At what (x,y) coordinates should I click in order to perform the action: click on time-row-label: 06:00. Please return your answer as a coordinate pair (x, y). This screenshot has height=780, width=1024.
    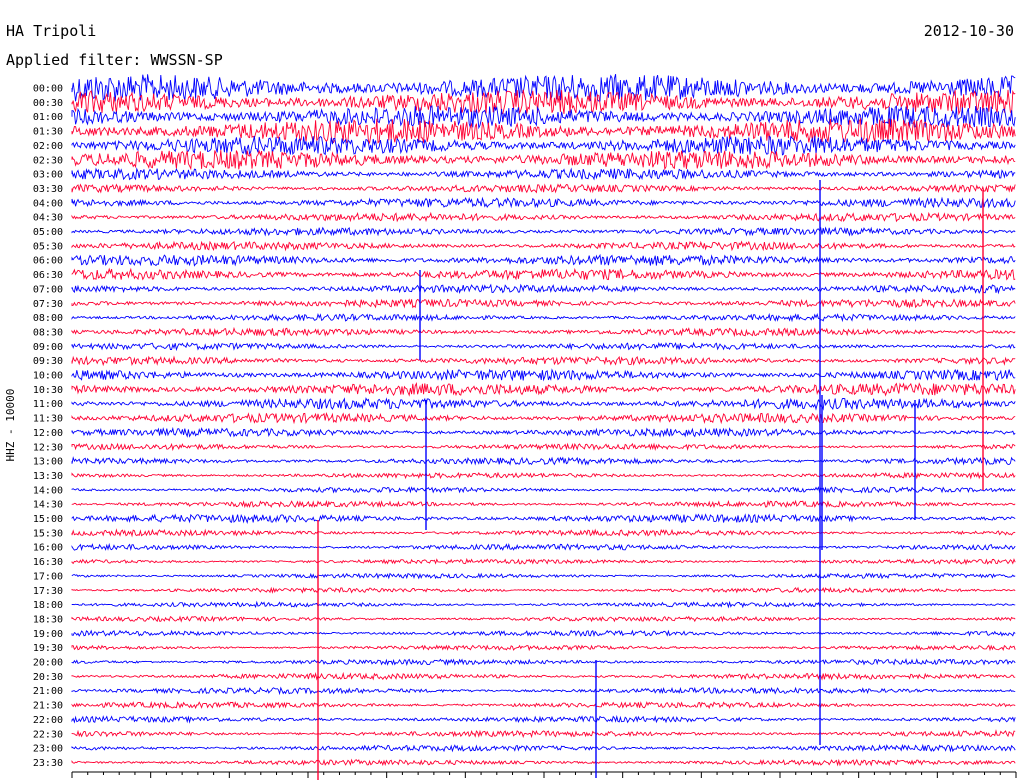
    Looking at the image, I should click on (48, 261).